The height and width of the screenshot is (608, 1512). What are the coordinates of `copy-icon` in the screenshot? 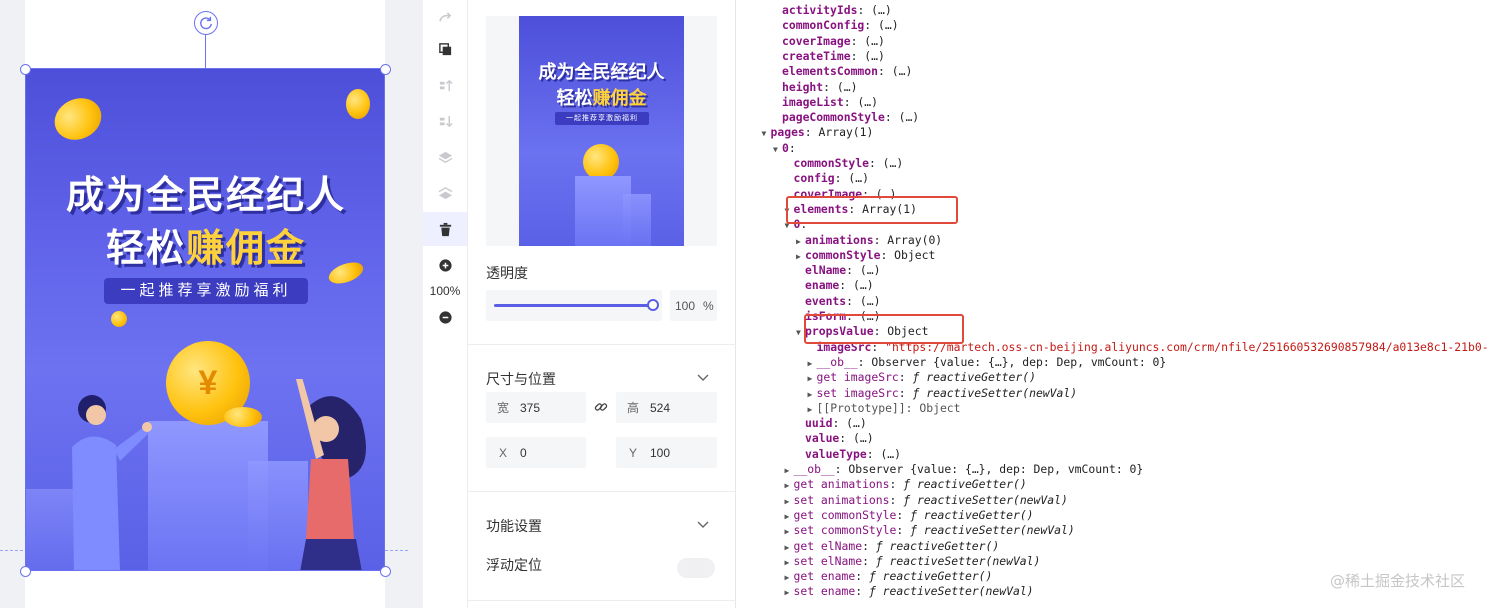 It's located at (445, 49).